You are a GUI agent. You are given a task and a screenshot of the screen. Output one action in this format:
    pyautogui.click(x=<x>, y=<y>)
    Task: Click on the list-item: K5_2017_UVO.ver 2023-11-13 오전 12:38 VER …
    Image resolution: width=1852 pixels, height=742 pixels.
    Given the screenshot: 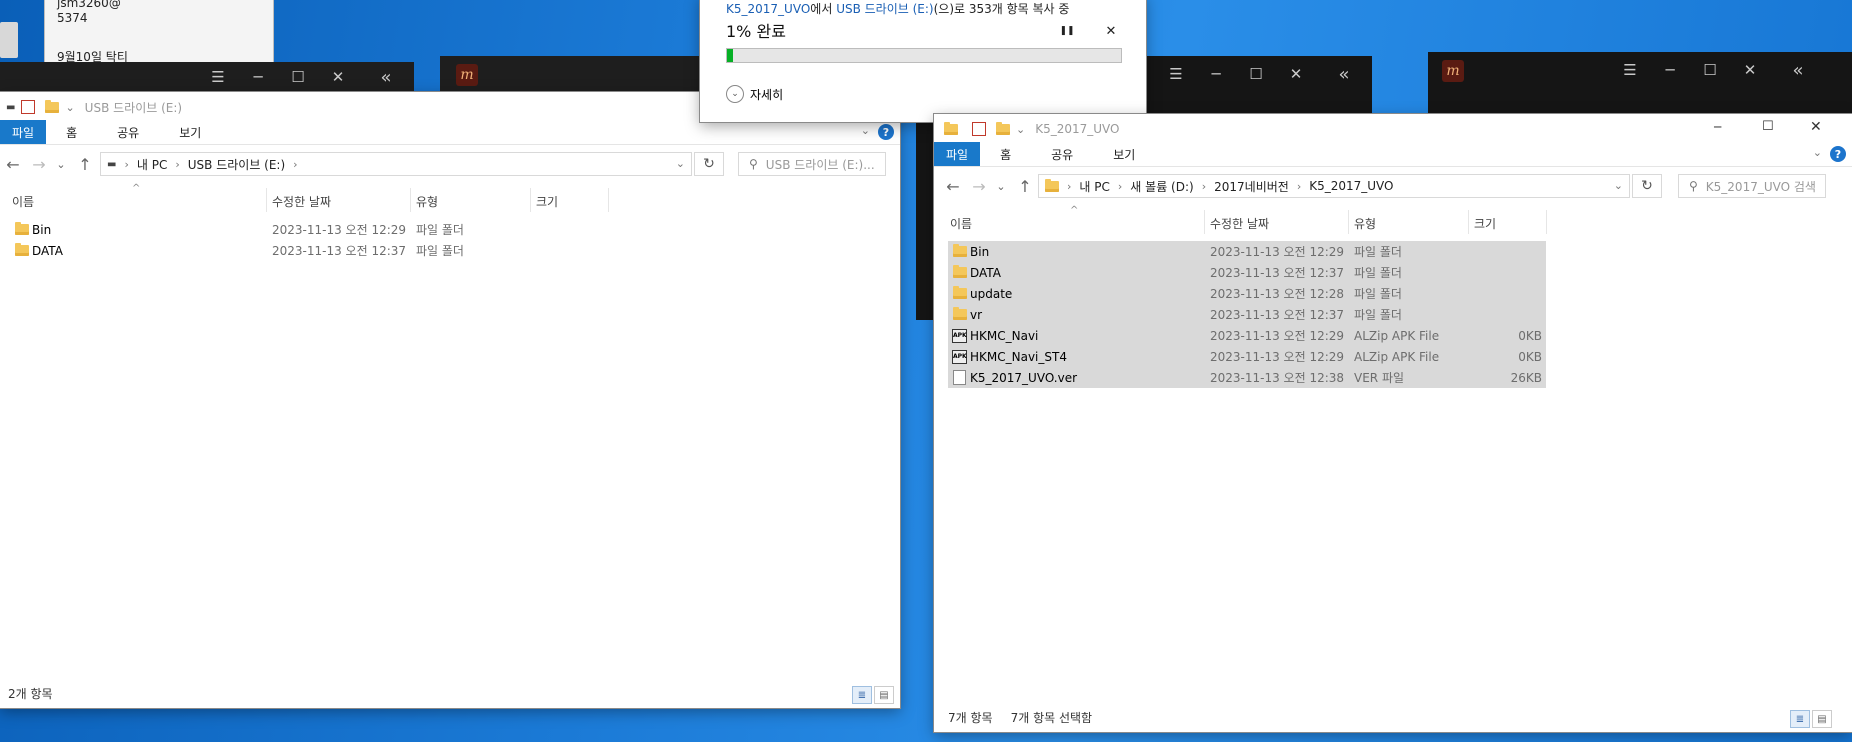 What is the action you would take?
    pyautogui.click(x=1247, y=377)
    